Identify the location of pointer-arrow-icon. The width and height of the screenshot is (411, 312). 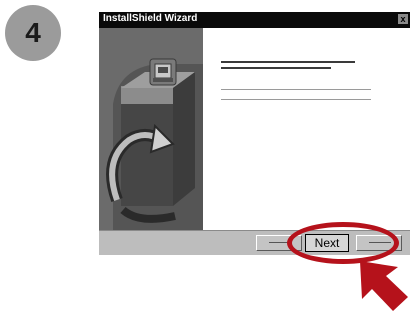
(384, 286).